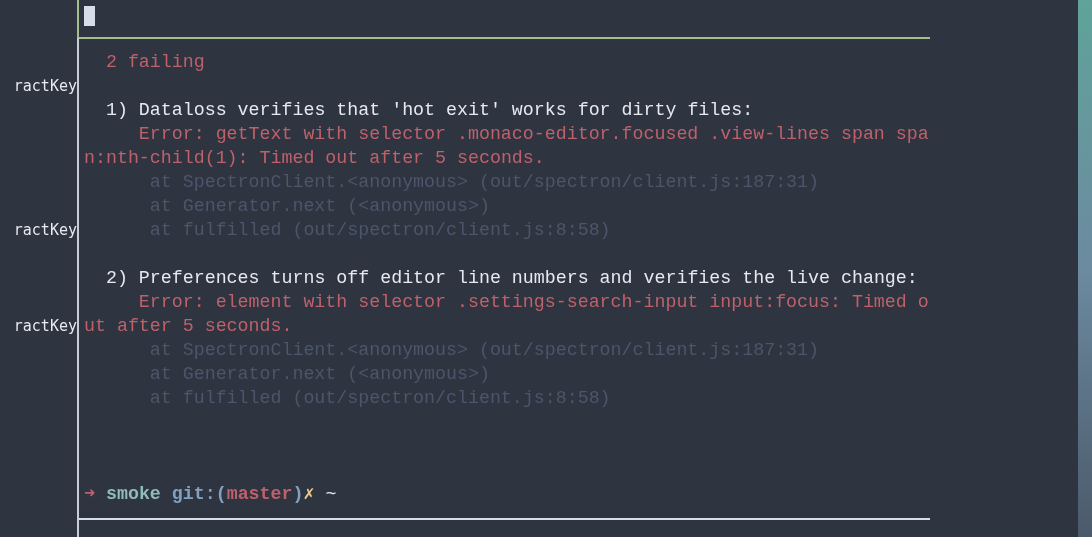 This screenshot has height=537, width=1092. Describe the element at coordinates (429, 110) in the screenshot. I see `test-title: 1) Dataloss verifies that 'hot exit' works for dirty files:` at that location.